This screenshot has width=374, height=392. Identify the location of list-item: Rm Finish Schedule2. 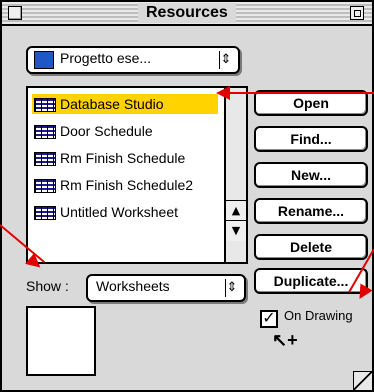
(125, 185).